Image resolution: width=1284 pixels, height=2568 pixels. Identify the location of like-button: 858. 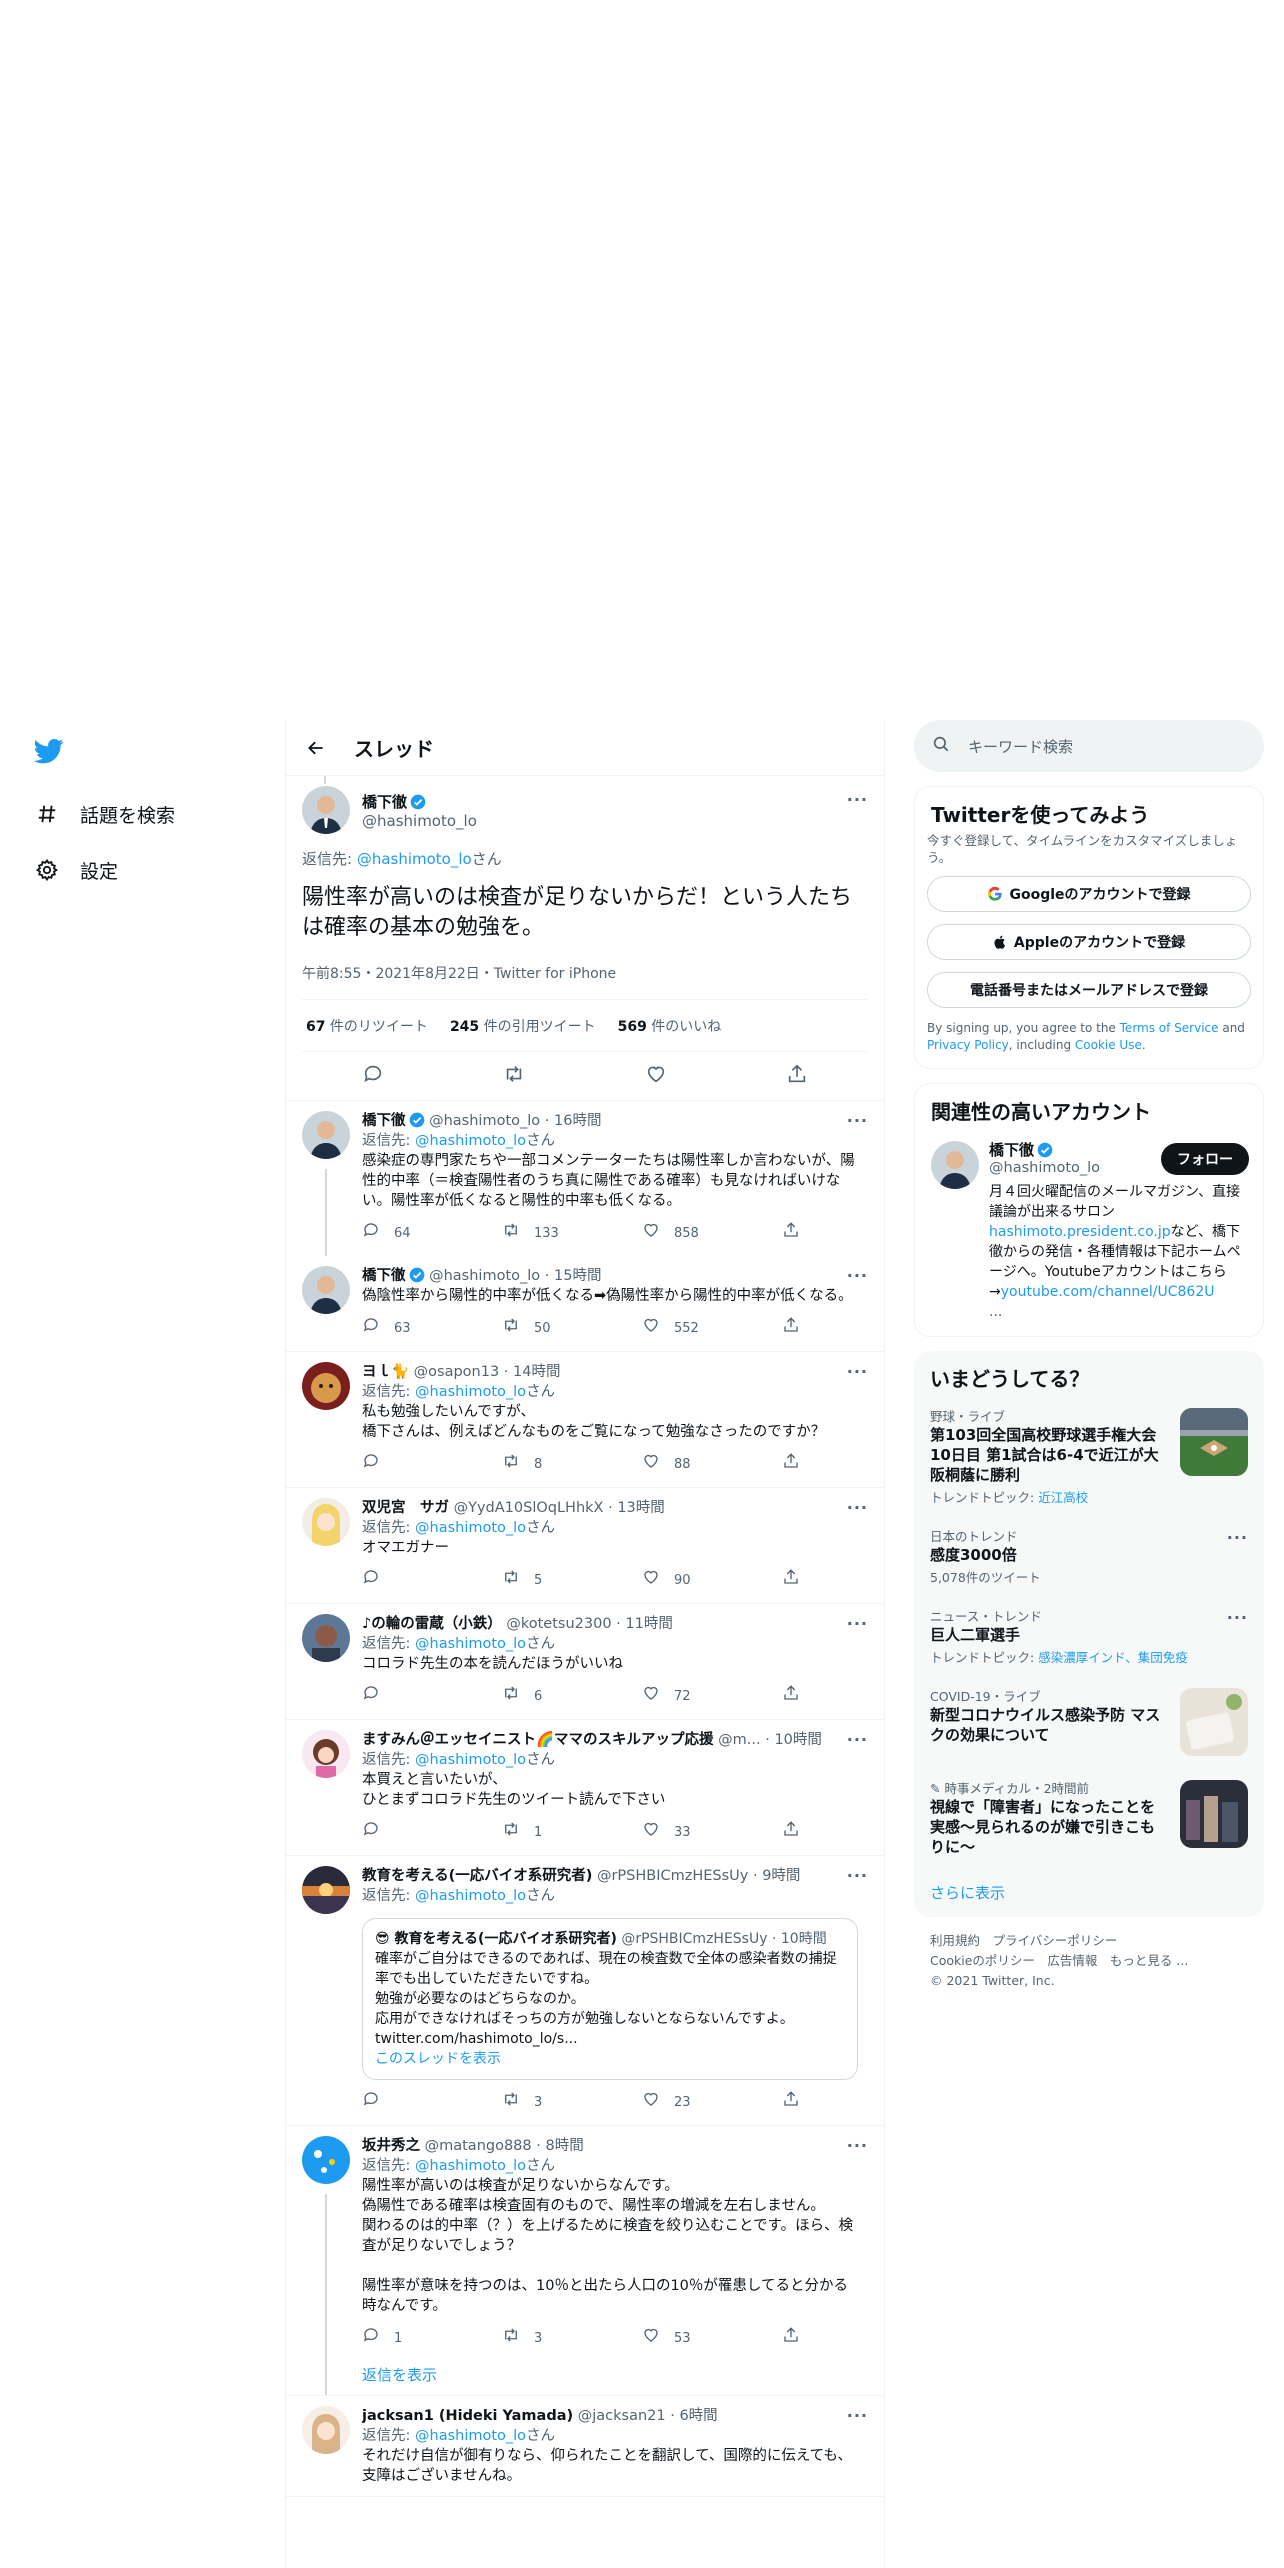
(677, 1233).